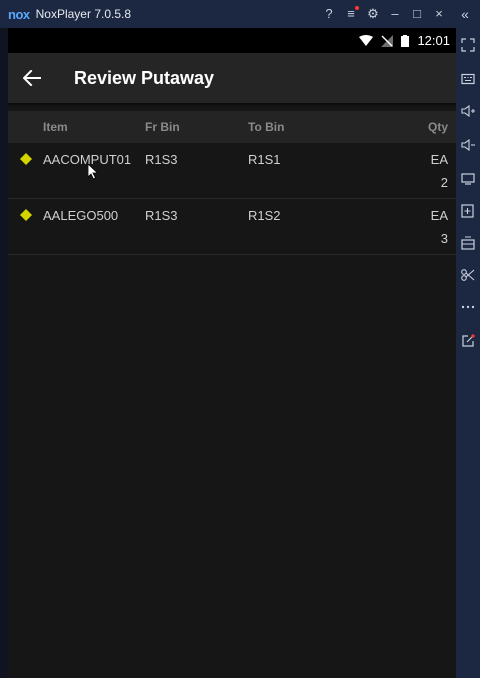 The image size is (480, 678). I want to click on keyboard-button, so click(468, 79).